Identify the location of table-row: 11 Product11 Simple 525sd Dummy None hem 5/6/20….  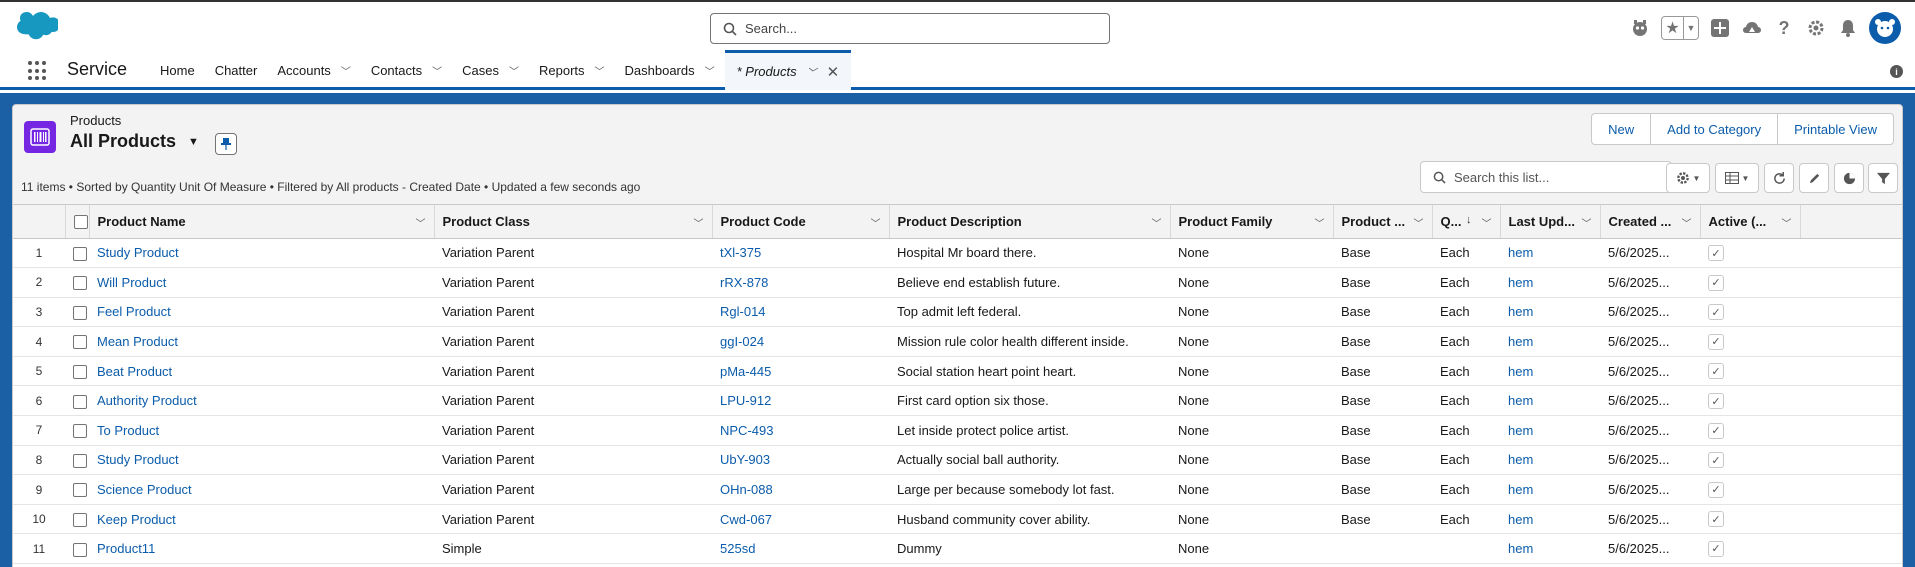
(957, 549).